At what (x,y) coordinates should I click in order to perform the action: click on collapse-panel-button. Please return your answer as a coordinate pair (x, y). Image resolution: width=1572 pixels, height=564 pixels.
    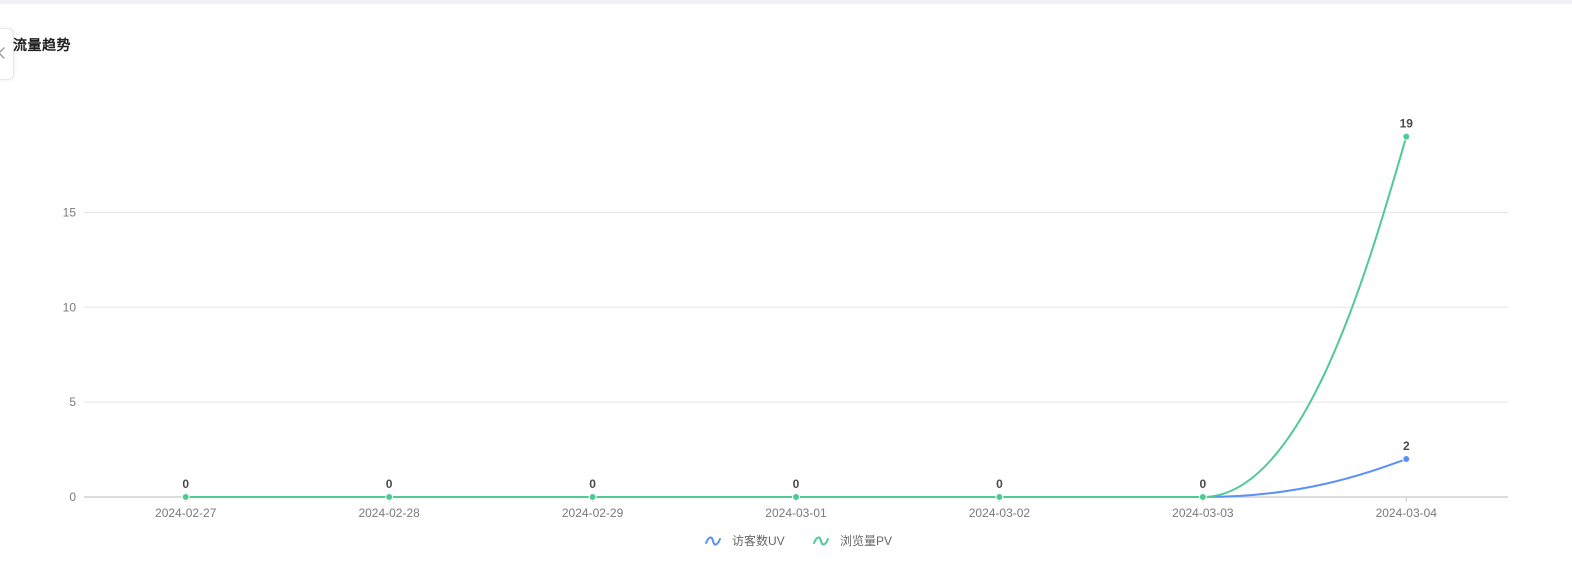
    Looking at the image, I should click on (7, 54).